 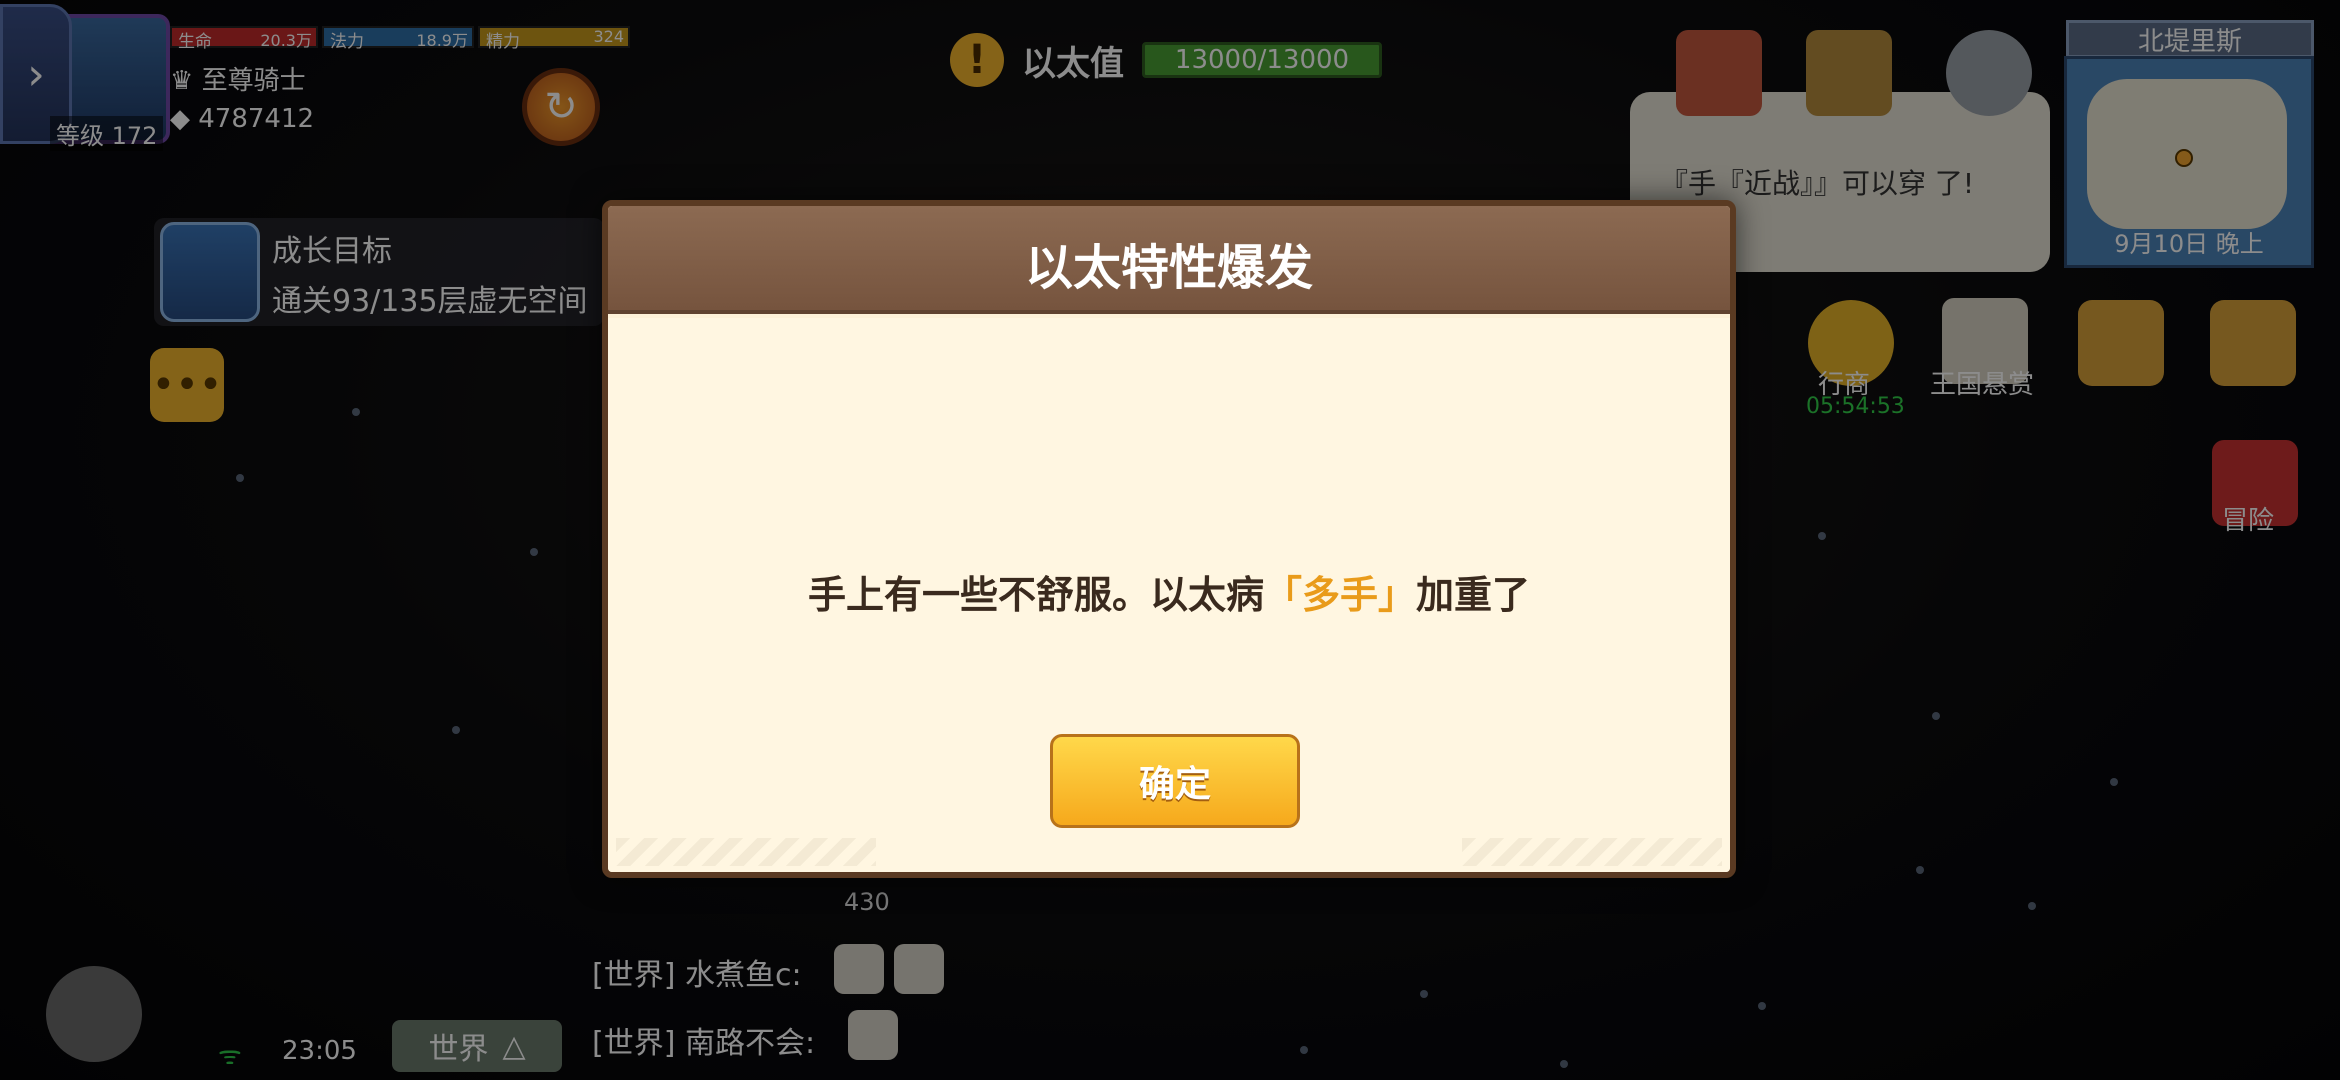 I want to click on confirm-button: 确定, so click(x=1175, y=781).